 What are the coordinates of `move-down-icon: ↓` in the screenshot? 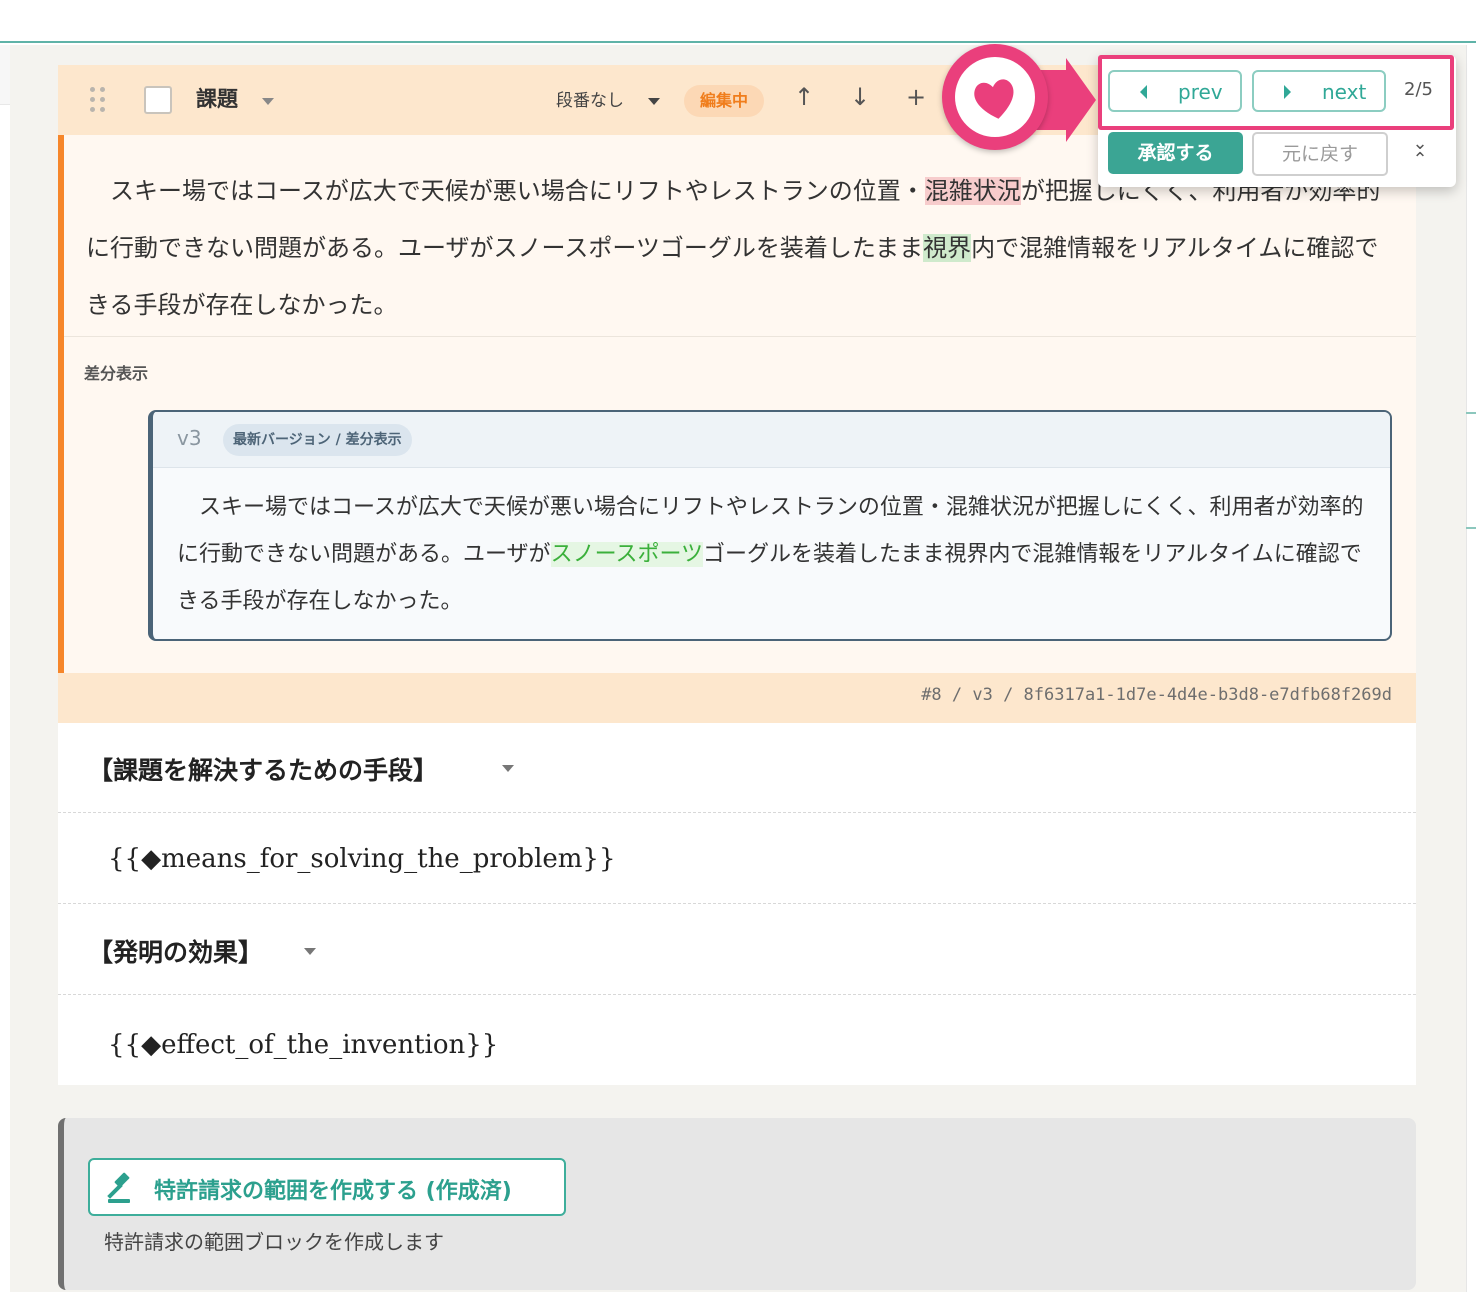 It's located at (860, 97).